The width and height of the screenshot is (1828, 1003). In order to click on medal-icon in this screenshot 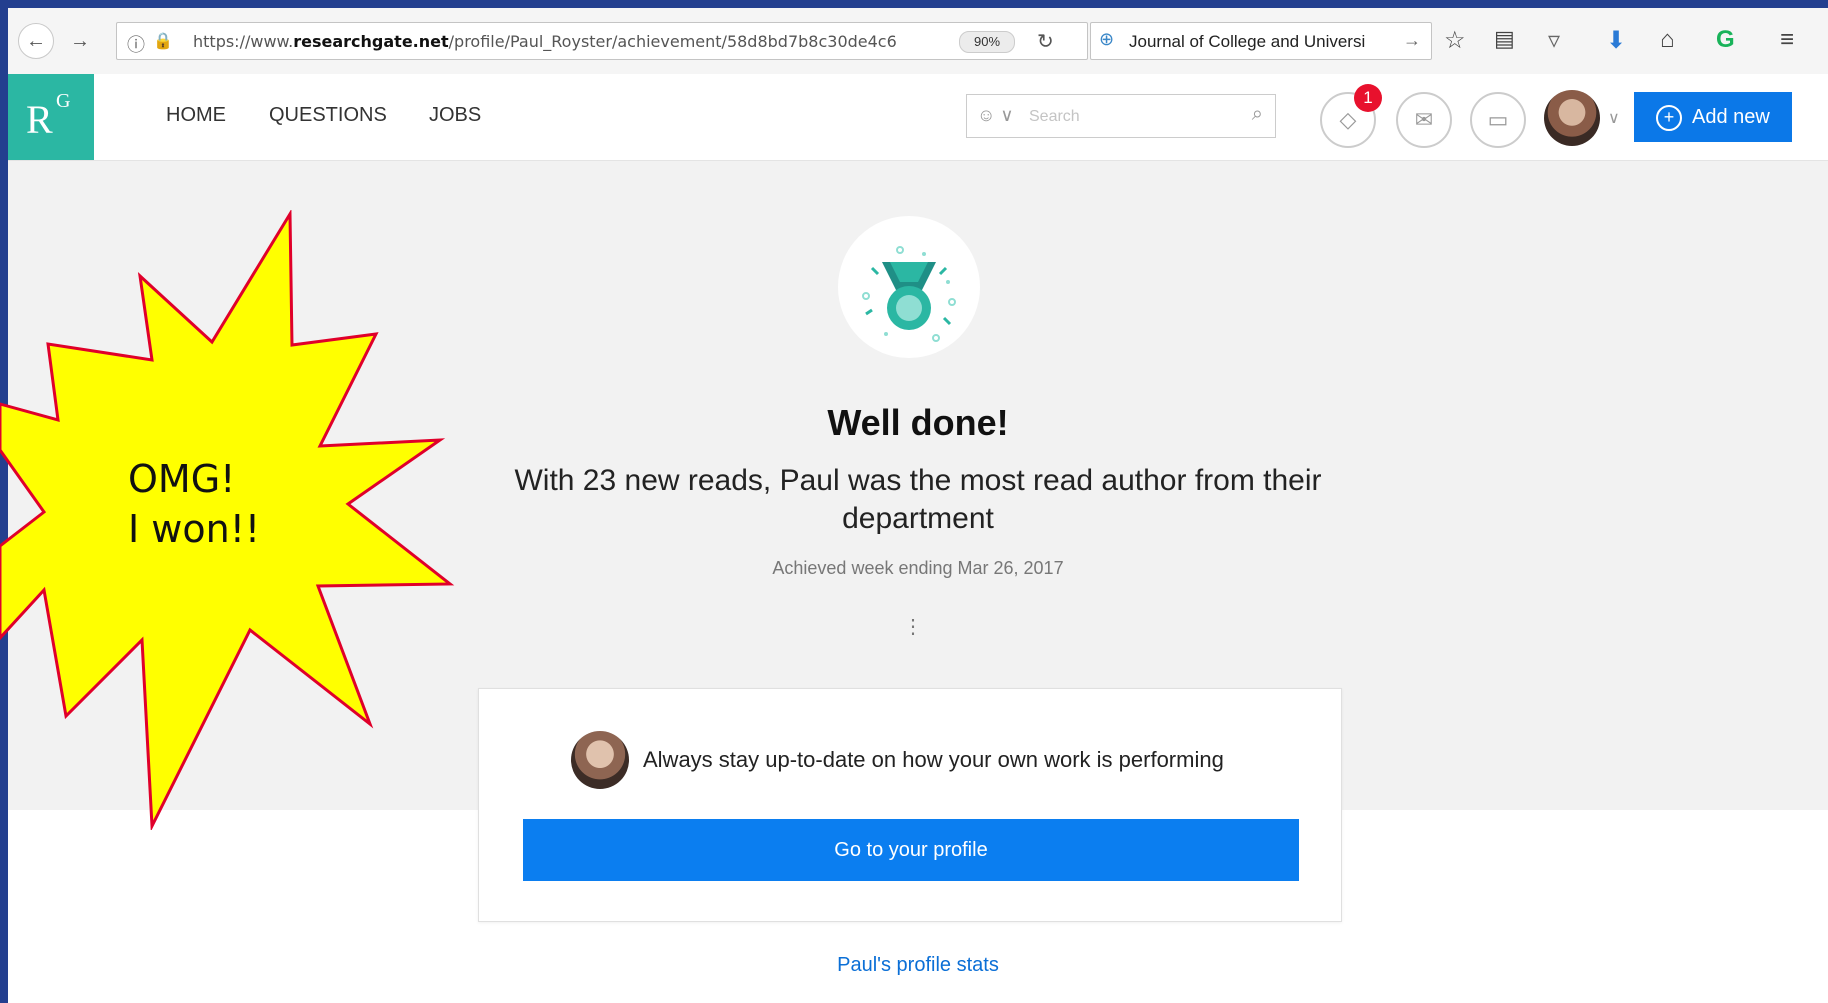, I will do `click(909, 287)`.